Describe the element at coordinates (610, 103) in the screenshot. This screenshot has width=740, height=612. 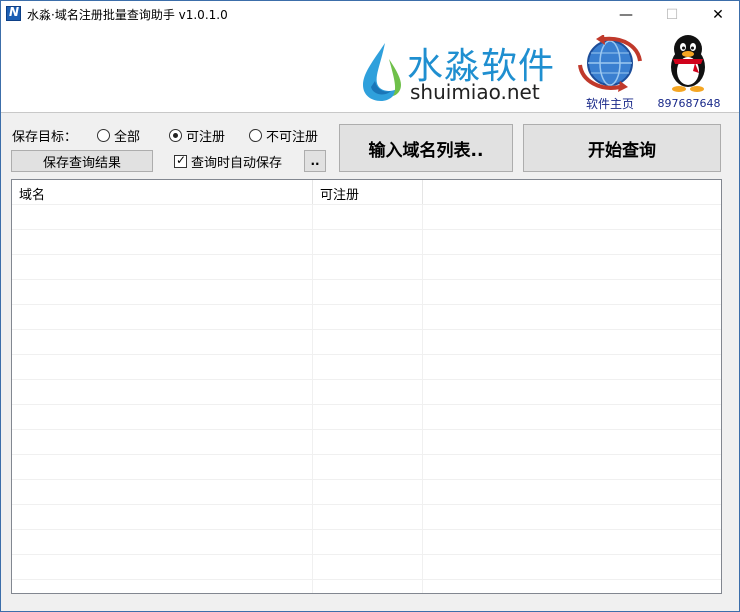
I see `home-page-link: 软件主页` at that location.